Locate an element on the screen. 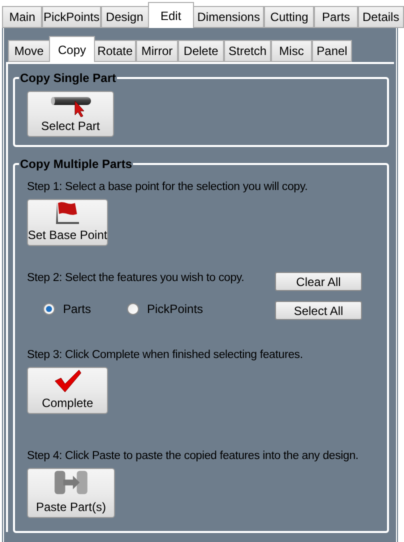  tab: Main is located at coordinates (22, 17).